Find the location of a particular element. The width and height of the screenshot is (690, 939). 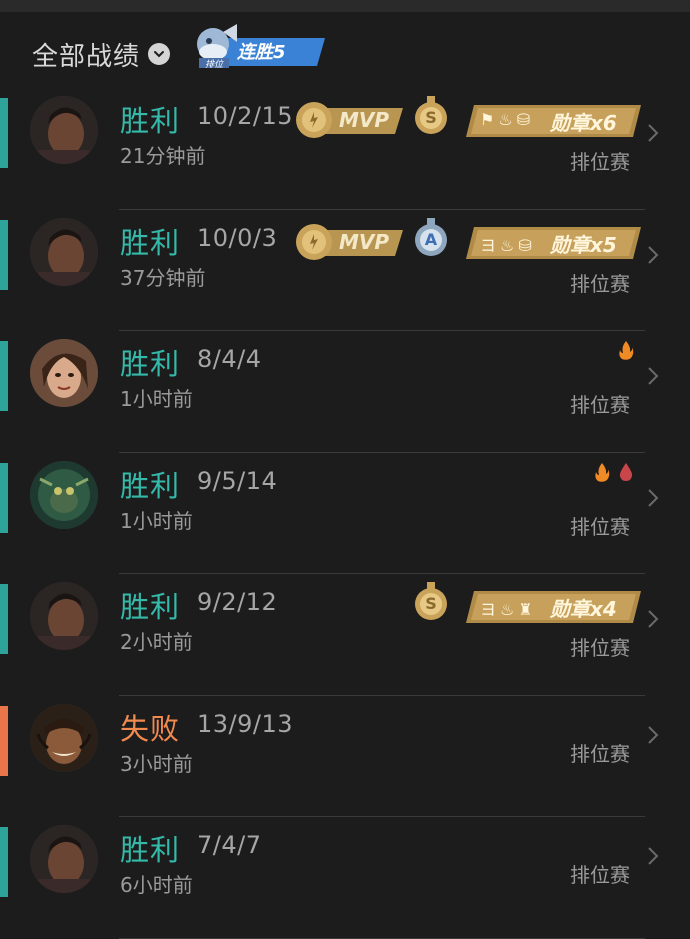

win-streak-label: 连胜5 is located at coordinates (261, 52).